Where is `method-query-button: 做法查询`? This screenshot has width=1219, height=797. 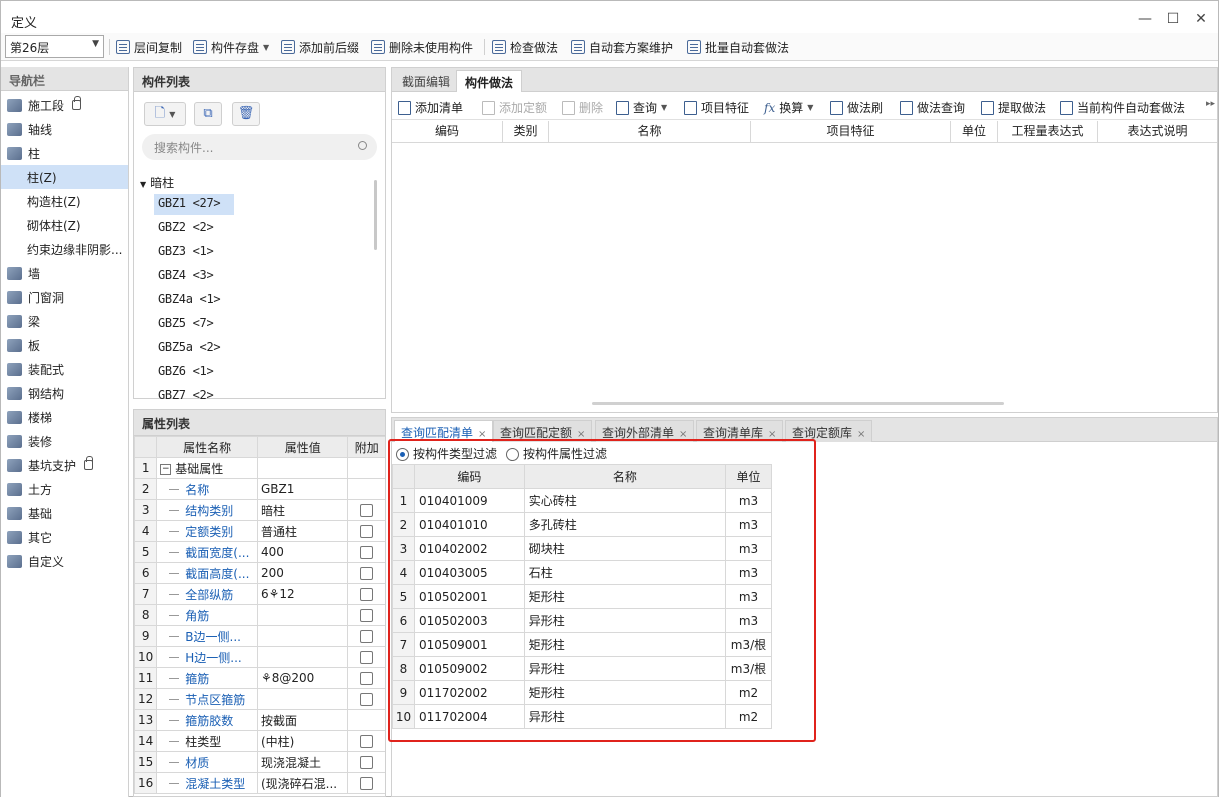
method-query-button: 做法查询 is located at coordinates (932, 107).